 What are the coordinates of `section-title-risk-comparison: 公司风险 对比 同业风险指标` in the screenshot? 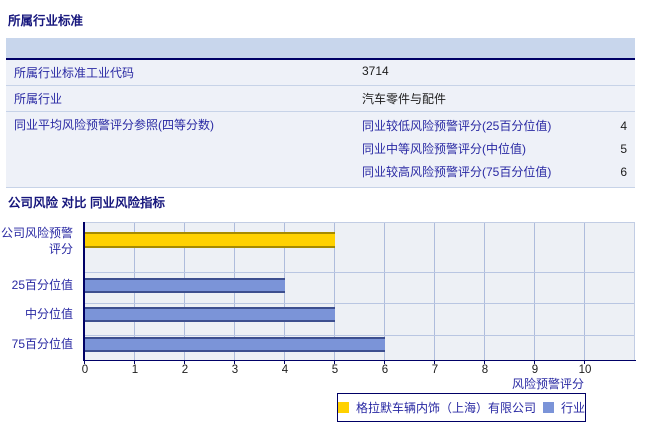 It's located at (86, 203).